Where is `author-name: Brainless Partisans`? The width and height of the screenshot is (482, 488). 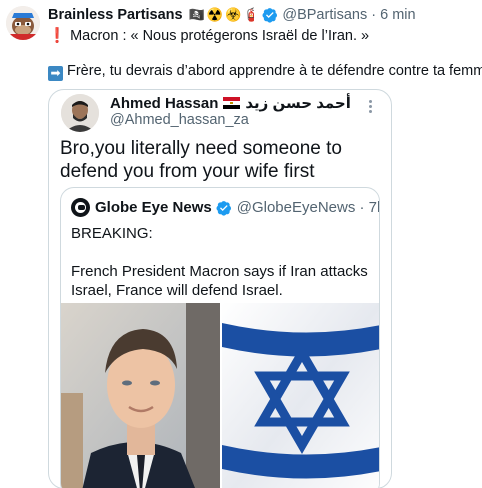
author-name: Brainless Partisans is located at coordinates (115, 15).